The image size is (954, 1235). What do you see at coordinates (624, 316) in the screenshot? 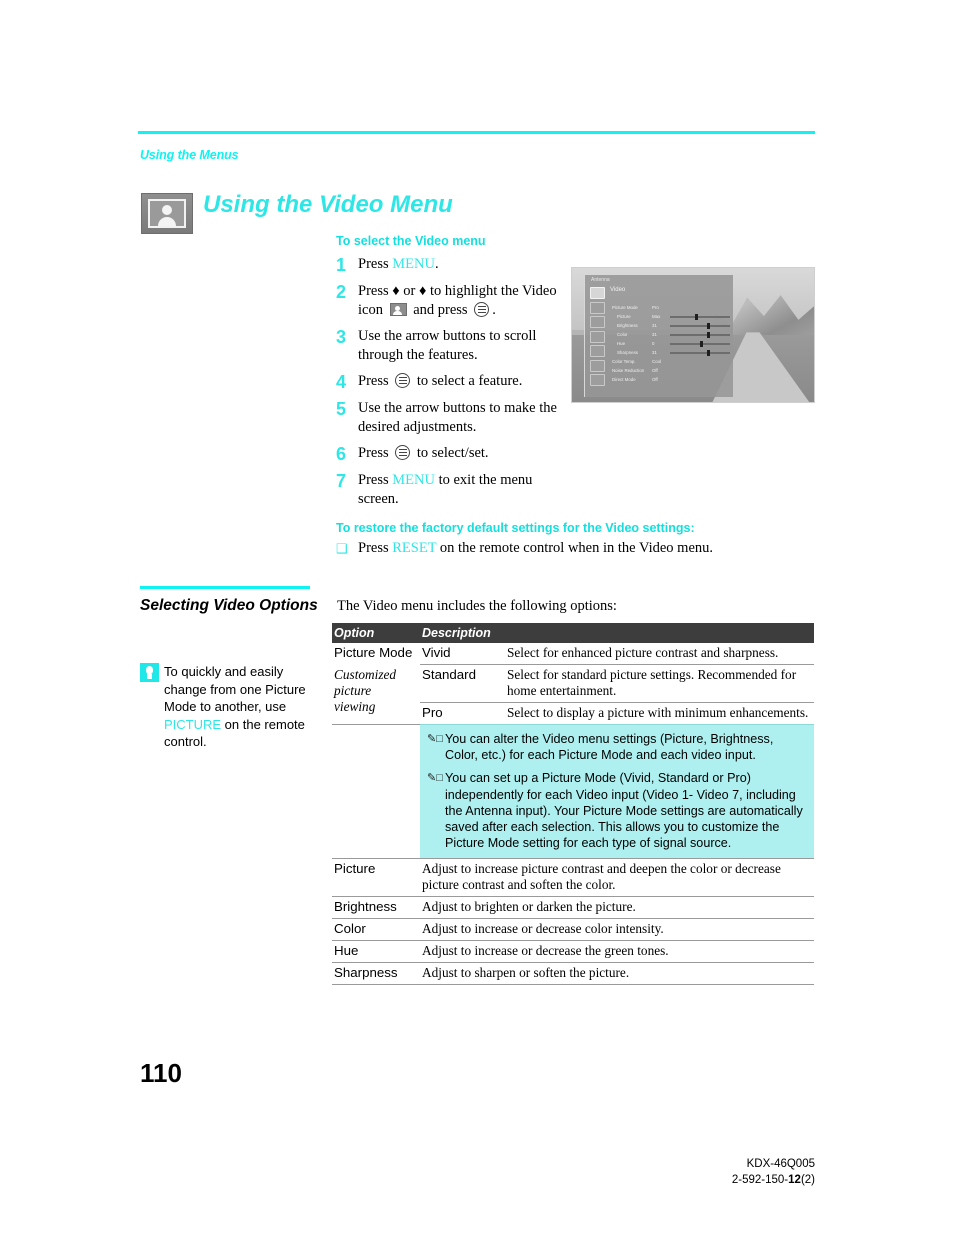
I see `tv-row-label: Picture` at bounding box center [624, 316].